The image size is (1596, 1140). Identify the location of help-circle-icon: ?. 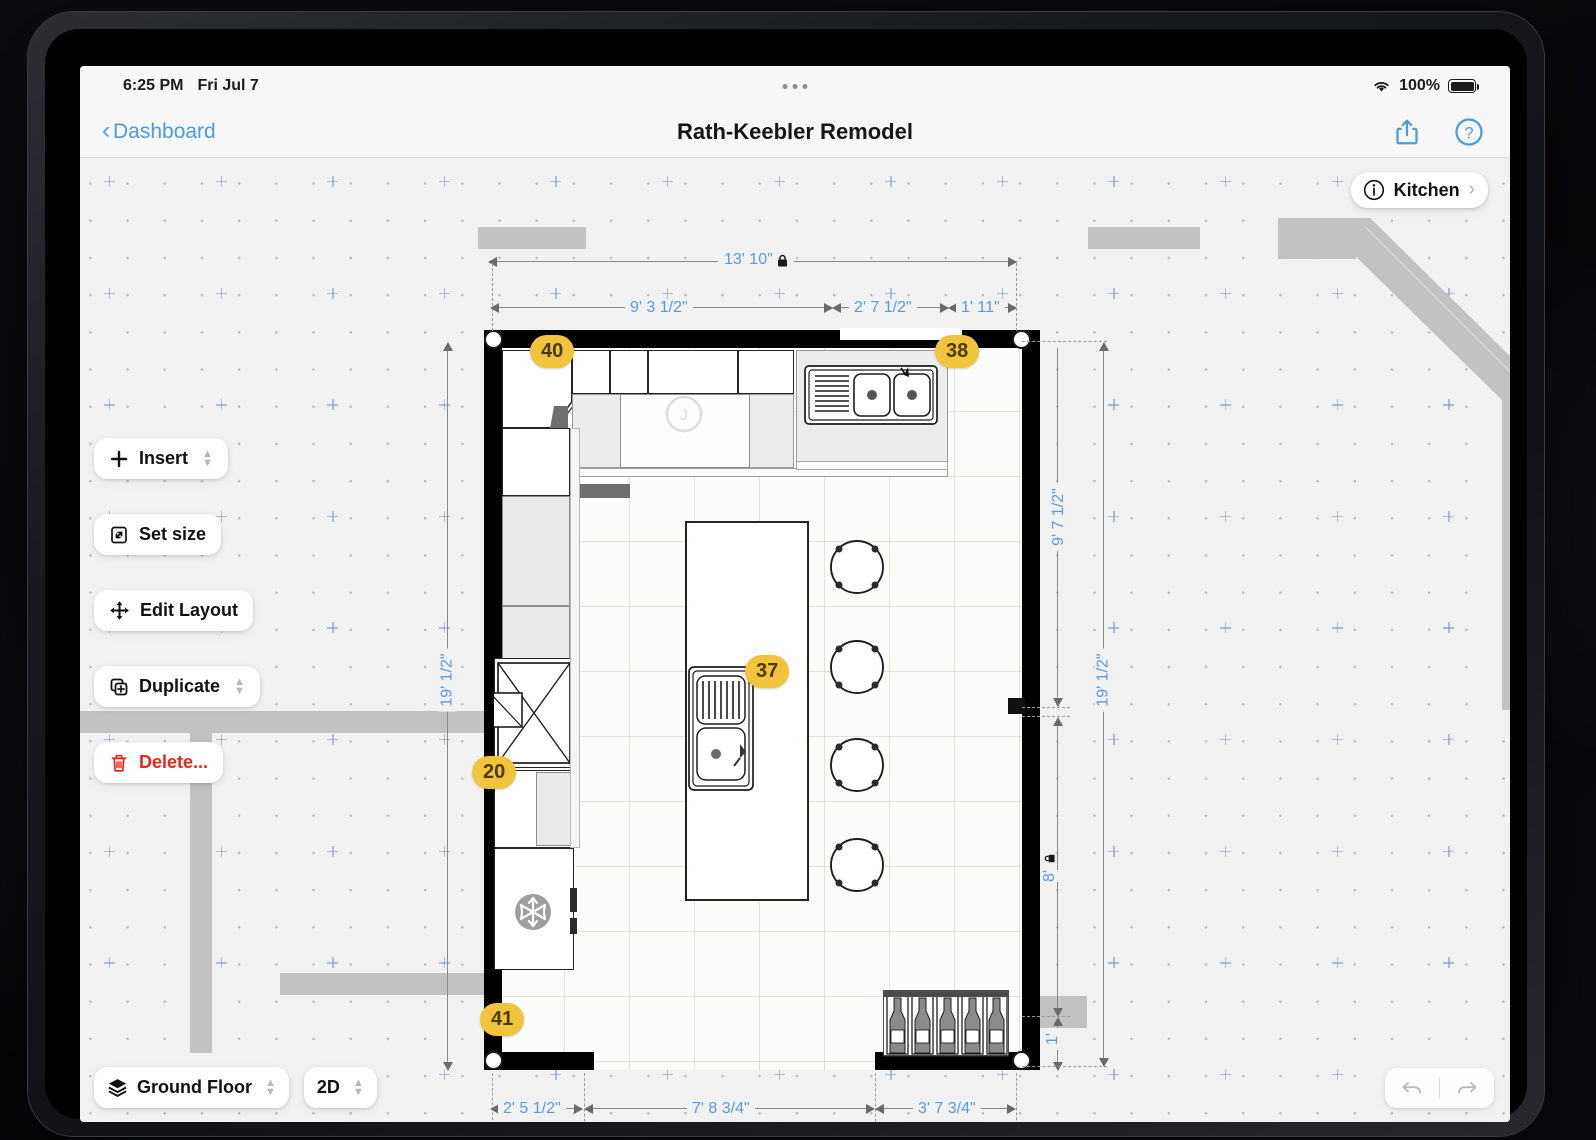
(1469, 132).